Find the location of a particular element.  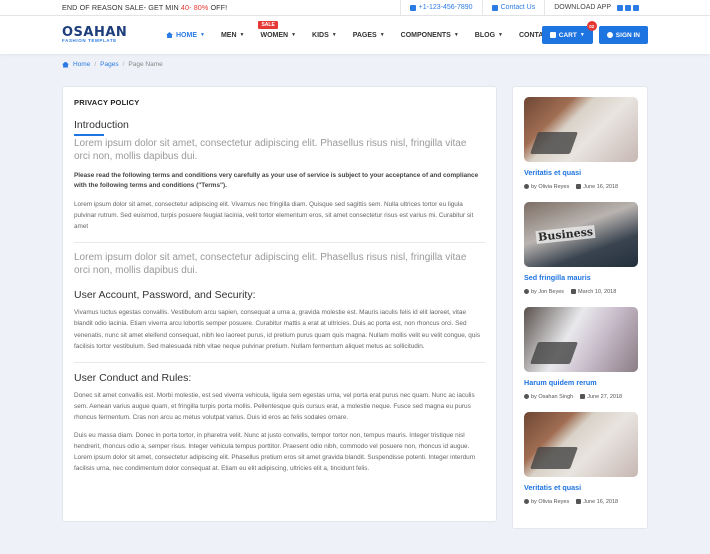

post-author: by Jon Beyes is located at coordinates (548, 292).